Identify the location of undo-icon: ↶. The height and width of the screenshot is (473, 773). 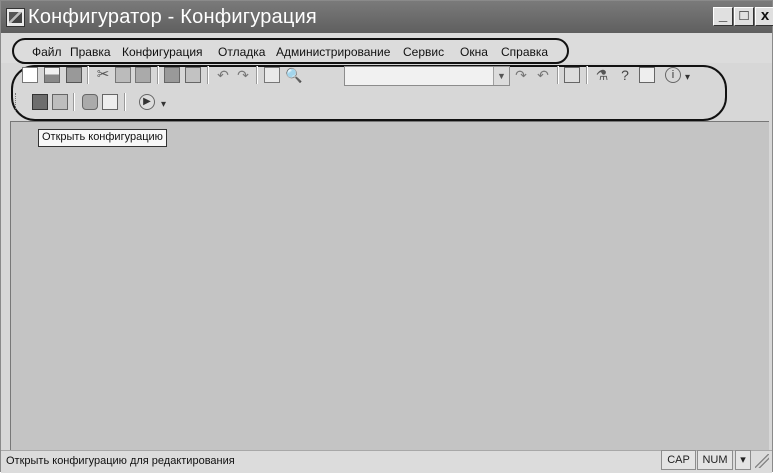
(223, 75).